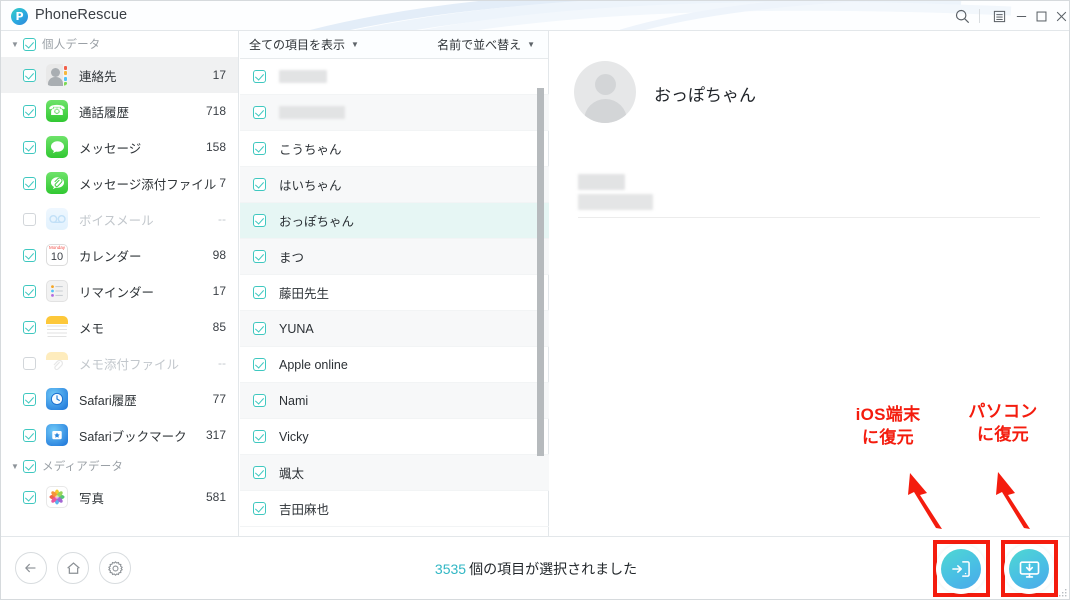  Describe the element at coordinates (133, 436) in the screenshot. I see `sidebar-item-label: Safariブックマーク` at that location.